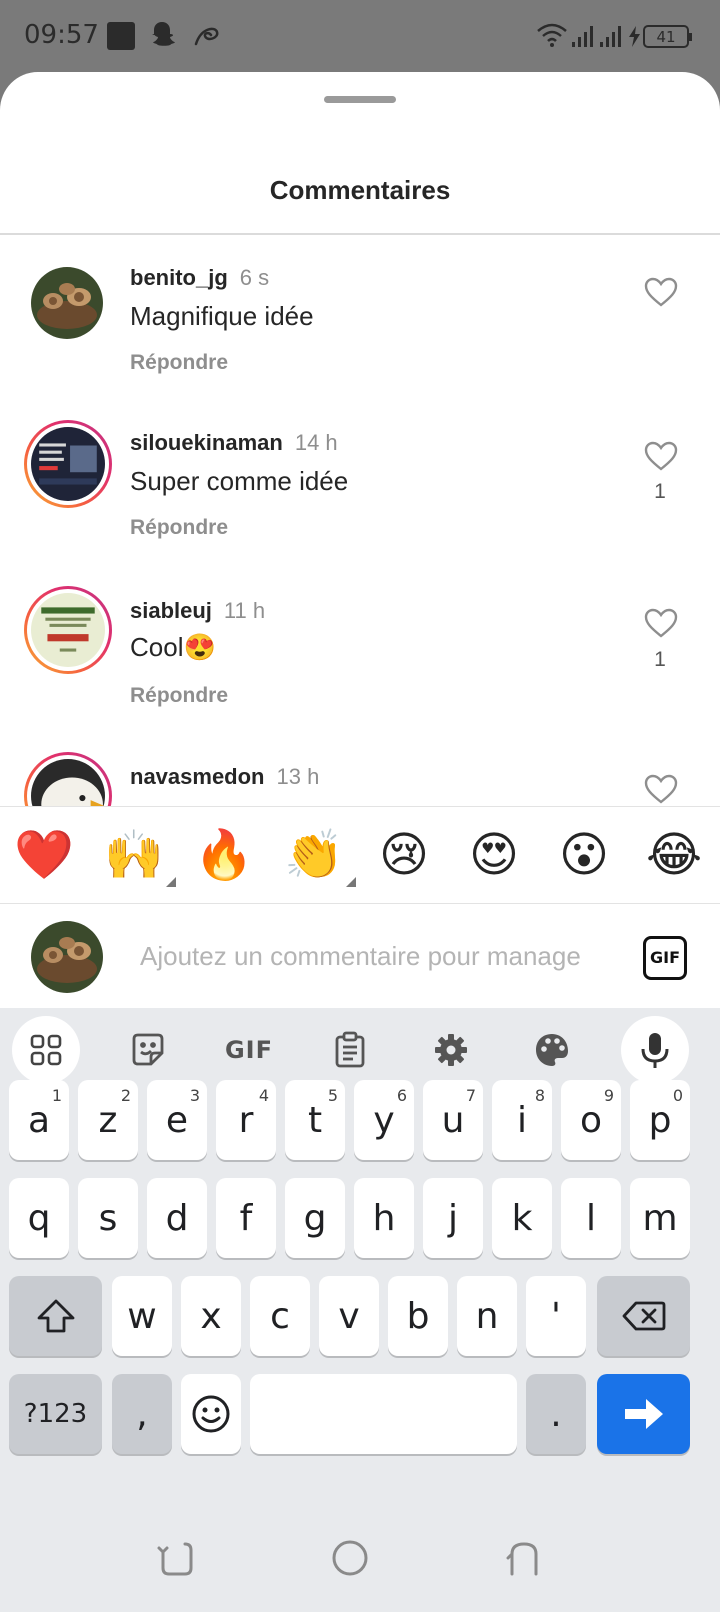 This screenshot has width=720, height=1612. I want to click on key-a: a1, so click(39, 1120).